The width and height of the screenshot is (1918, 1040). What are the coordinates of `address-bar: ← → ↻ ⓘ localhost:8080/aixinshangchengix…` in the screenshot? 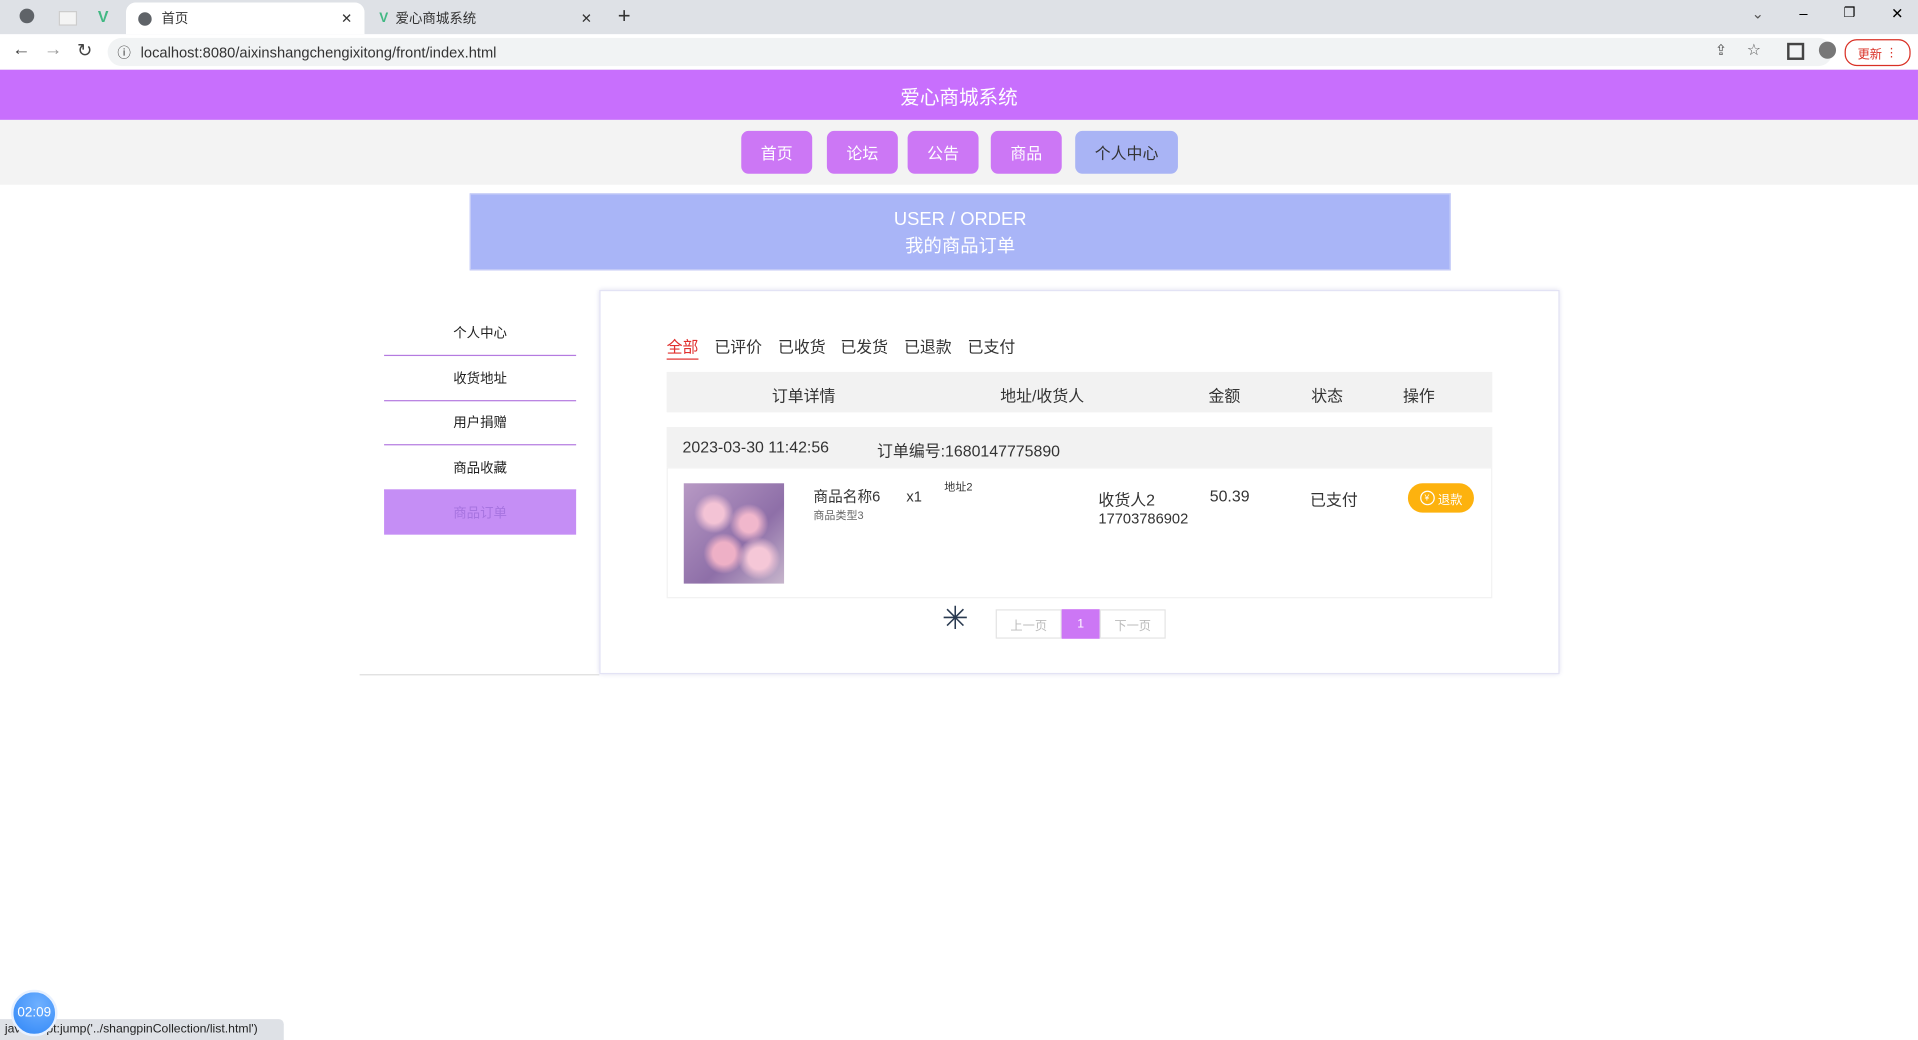 It's located at (959, 52).